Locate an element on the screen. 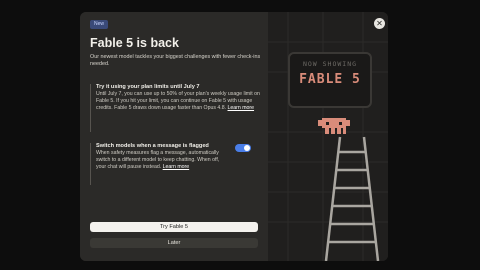 This screenshot has height=270, width=480. sign-top-text: NOW SHOWING is located at coordinates (330, 64).